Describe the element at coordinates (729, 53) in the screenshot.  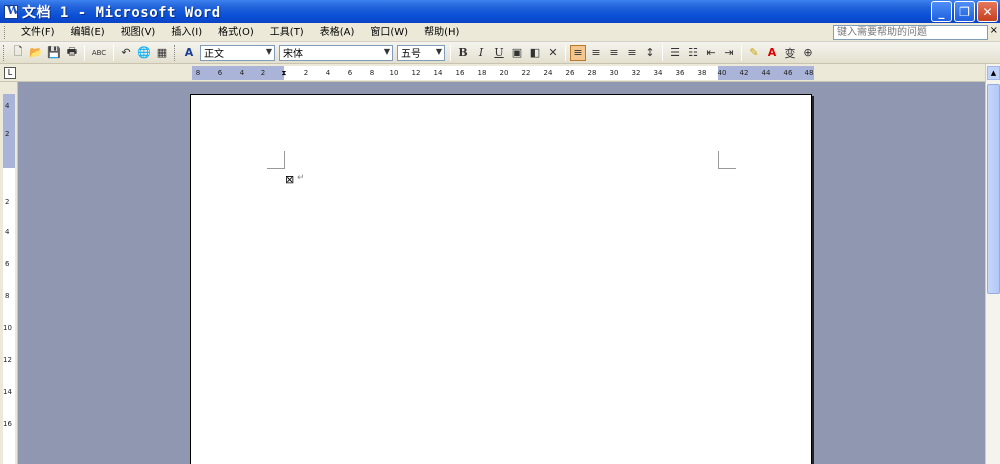
I see `increase-indent-icon: ⇥` at that location.